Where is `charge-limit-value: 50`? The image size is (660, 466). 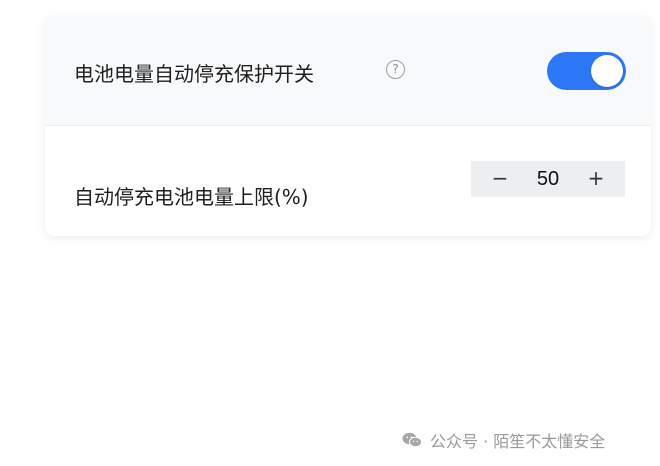 charge-limit-value: 50 is located at coordinates (548, 179).